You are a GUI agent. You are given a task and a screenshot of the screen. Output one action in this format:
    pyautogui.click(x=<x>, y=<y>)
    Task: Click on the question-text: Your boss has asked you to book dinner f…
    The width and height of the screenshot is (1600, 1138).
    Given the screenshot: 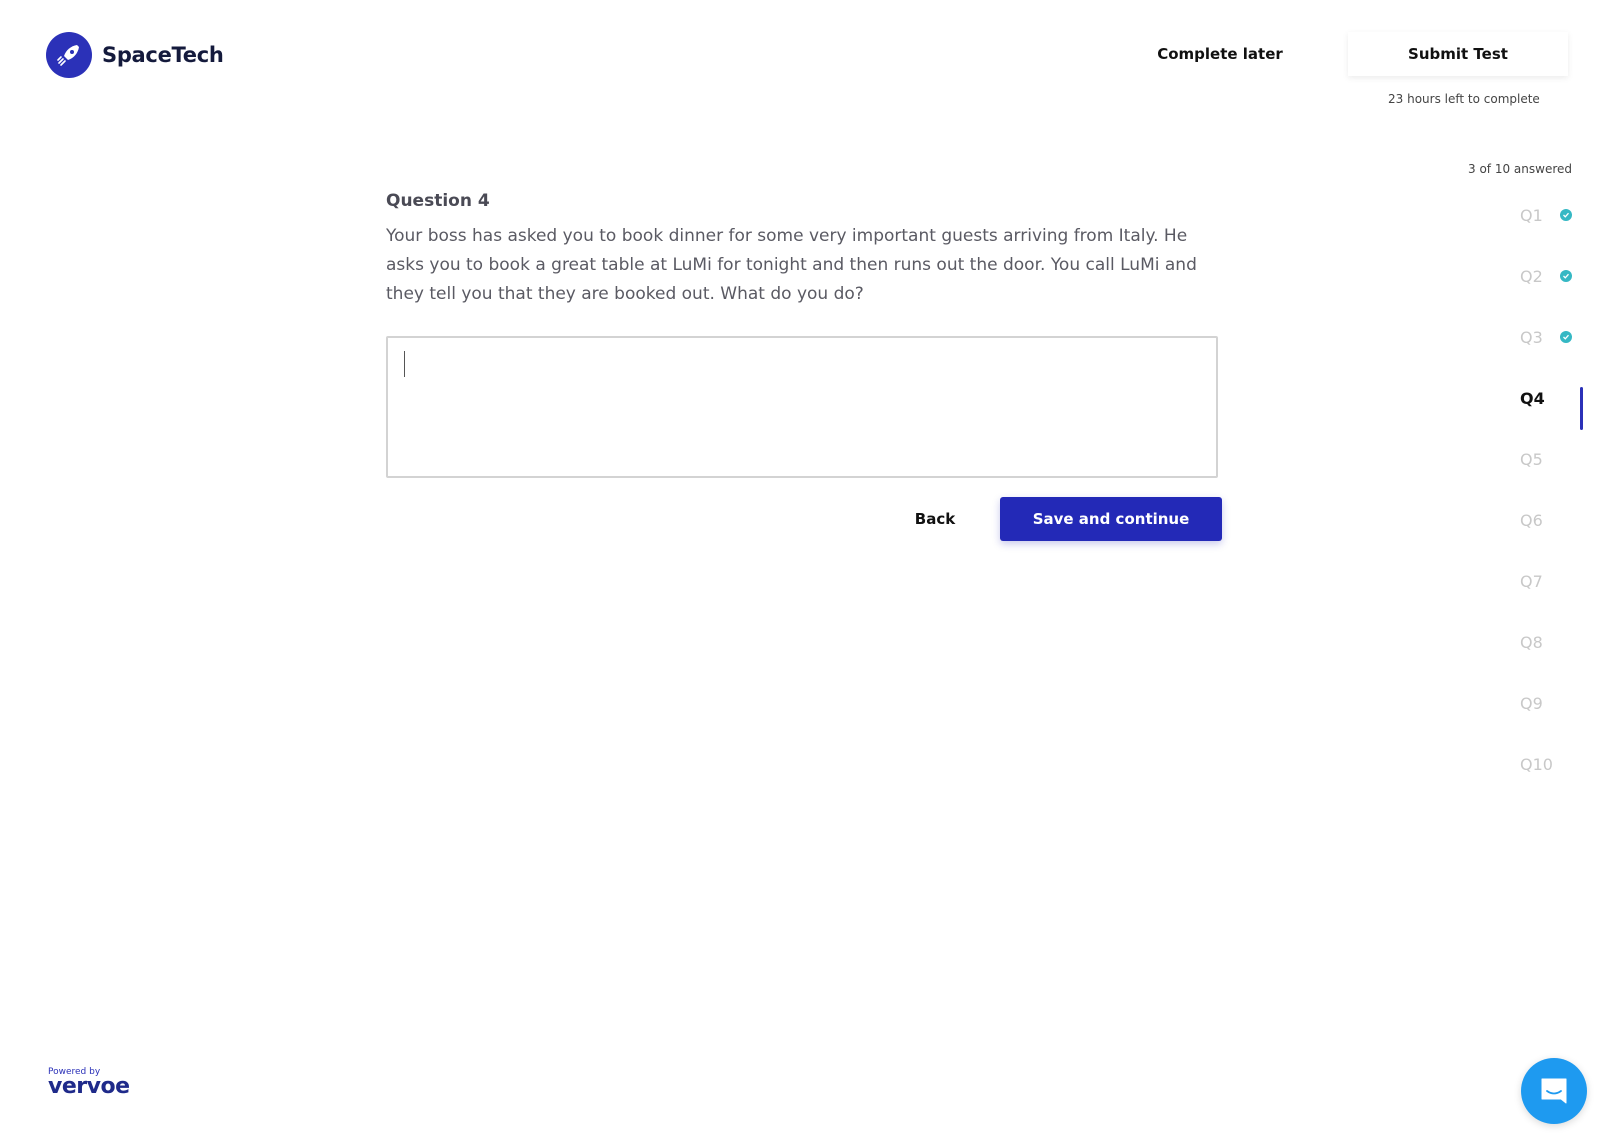 What is the action you would take?
    pyautogui.click(x=791, y=265)
    